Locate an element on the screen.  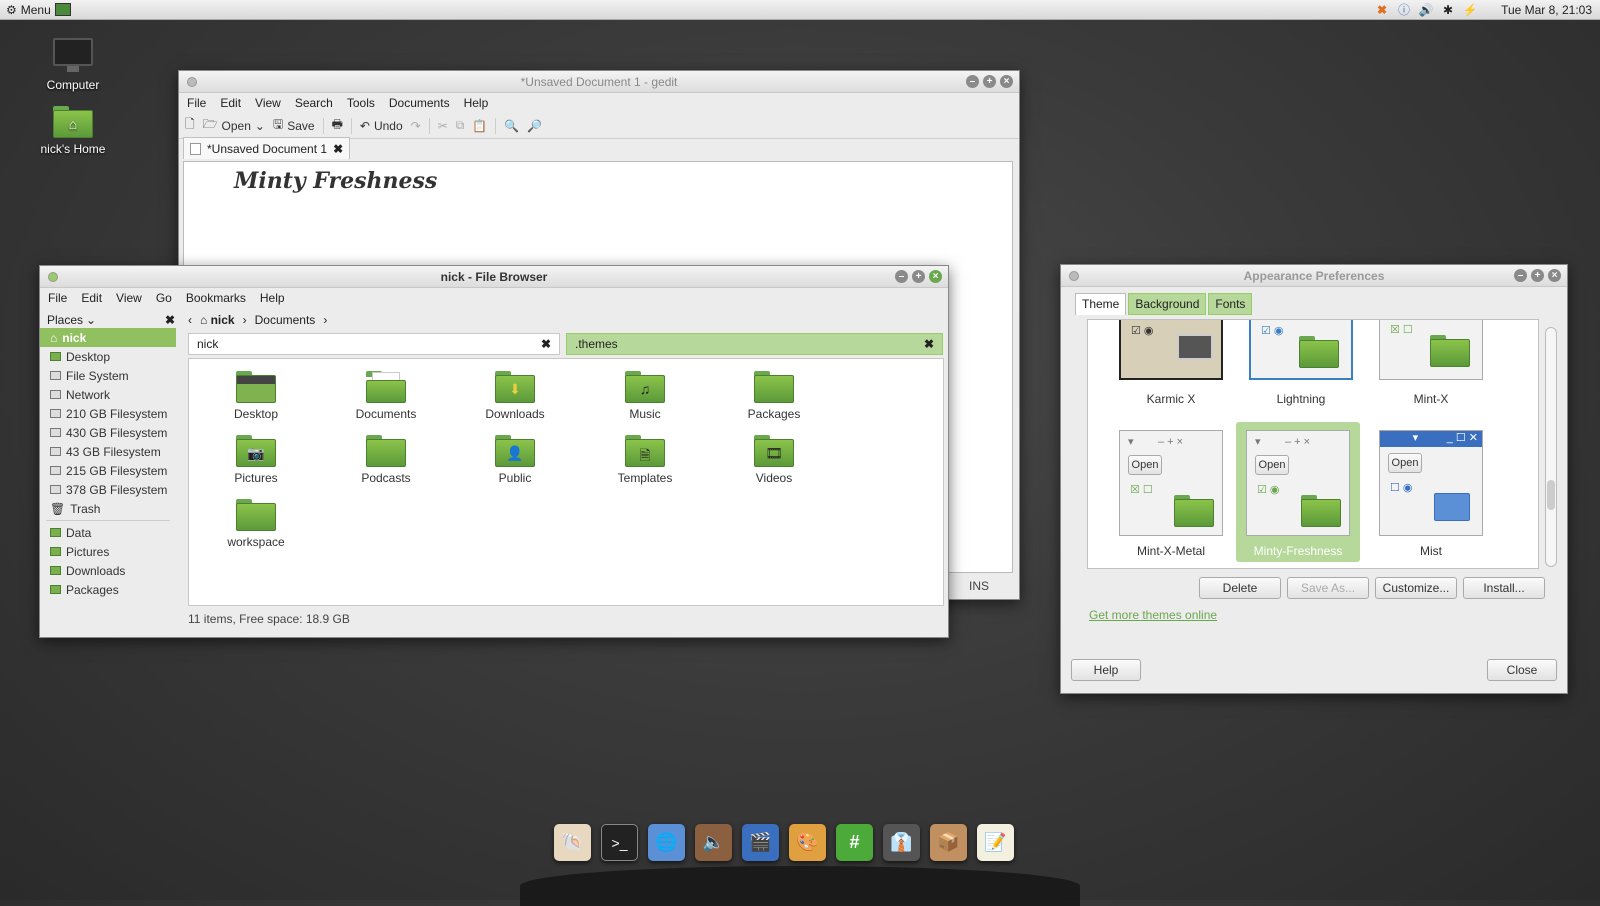
menu-go: Go is located at coordinates (164, 298).